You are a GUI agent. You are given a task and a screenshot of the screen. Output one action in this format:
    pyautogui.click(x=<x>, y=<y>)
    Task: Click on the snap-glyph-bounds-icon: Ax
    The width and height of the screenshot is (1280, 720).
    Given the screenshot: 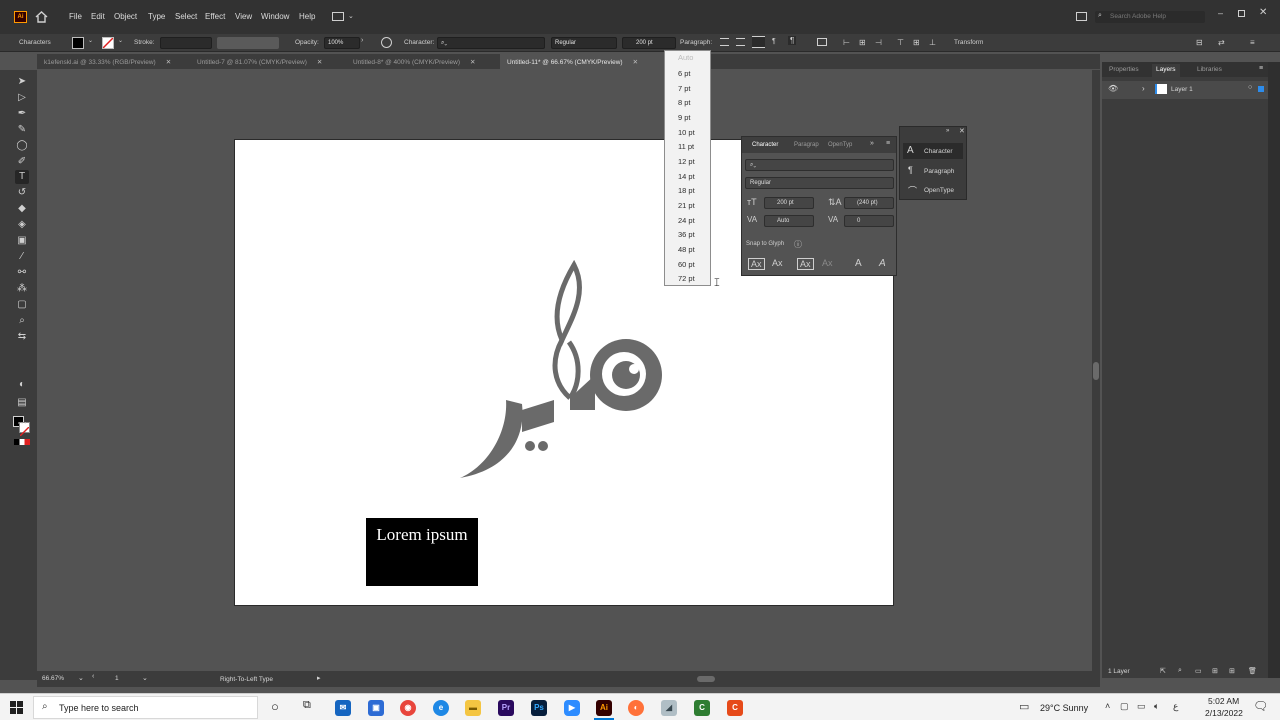 What is the action you would take?
    pyautogui.click(x=805, y=264)
    